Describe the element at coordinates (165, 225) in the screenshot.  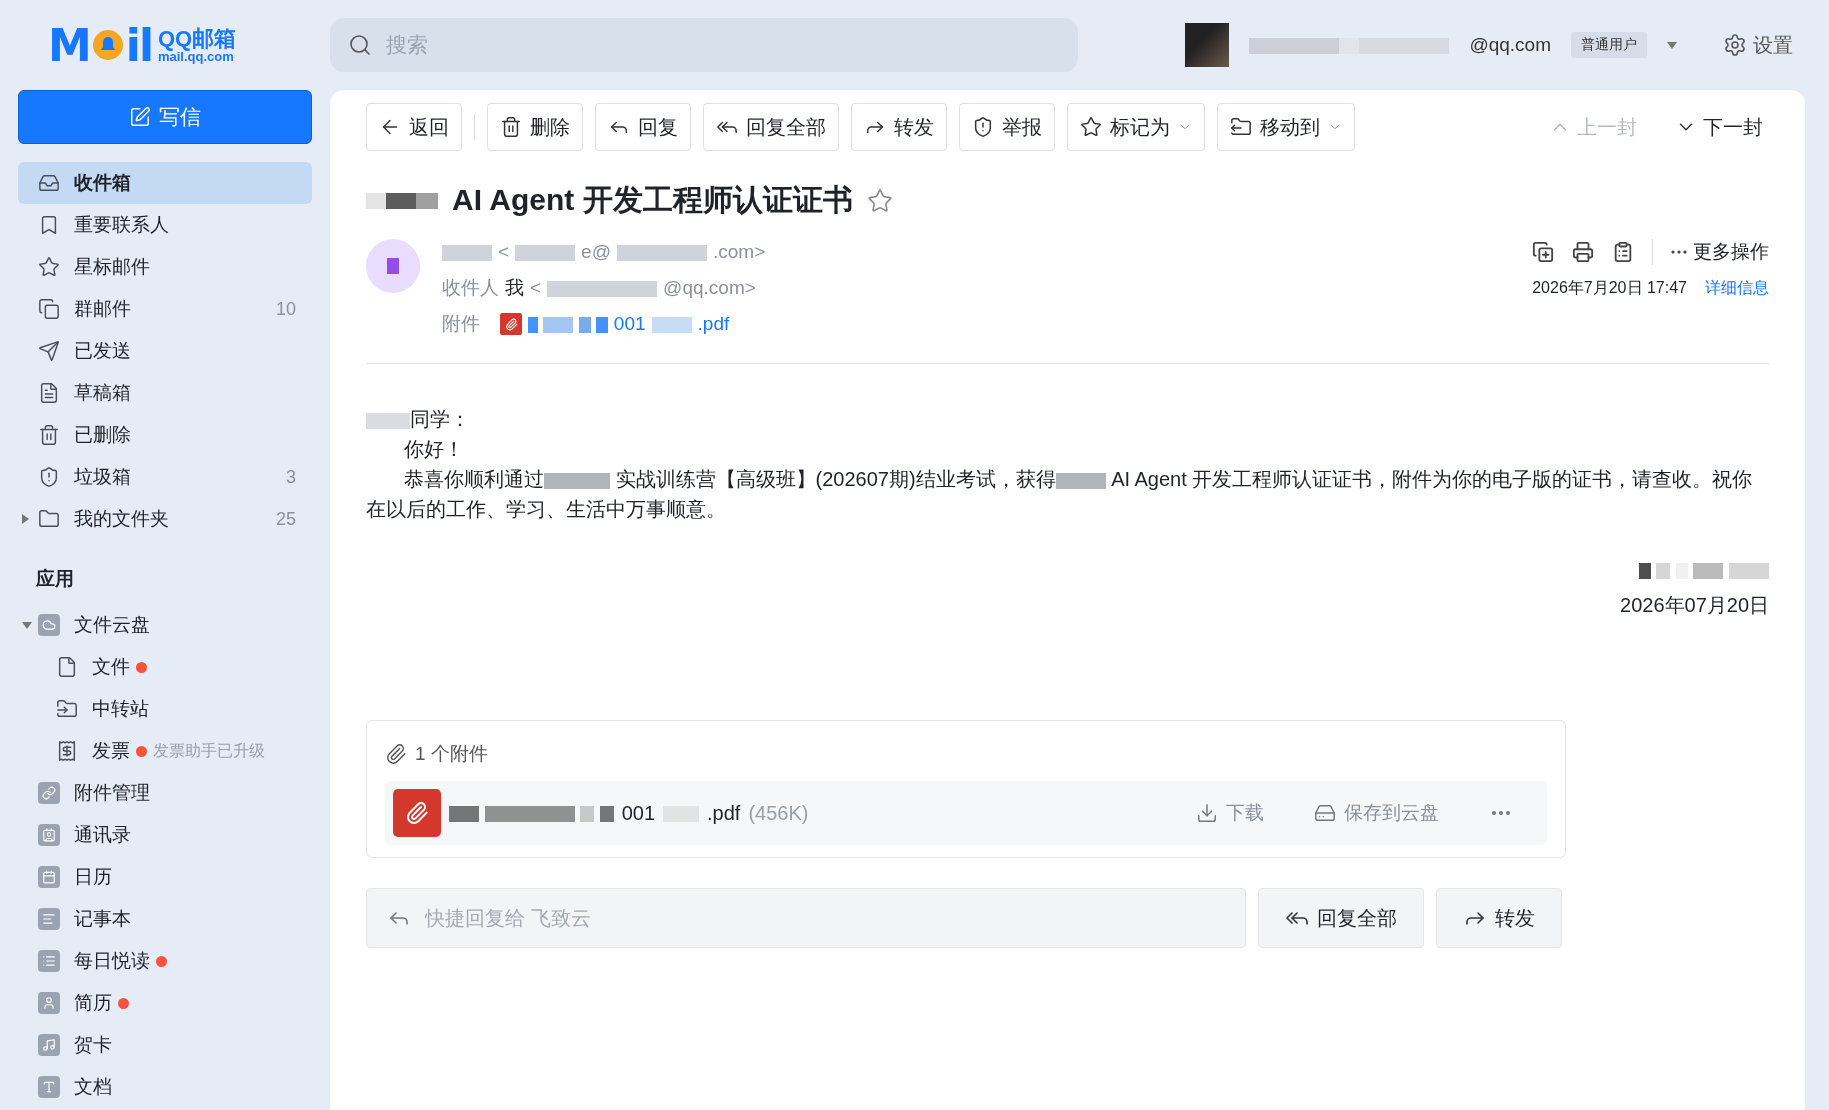
I see `folder-item: 重要联系人` at that location.